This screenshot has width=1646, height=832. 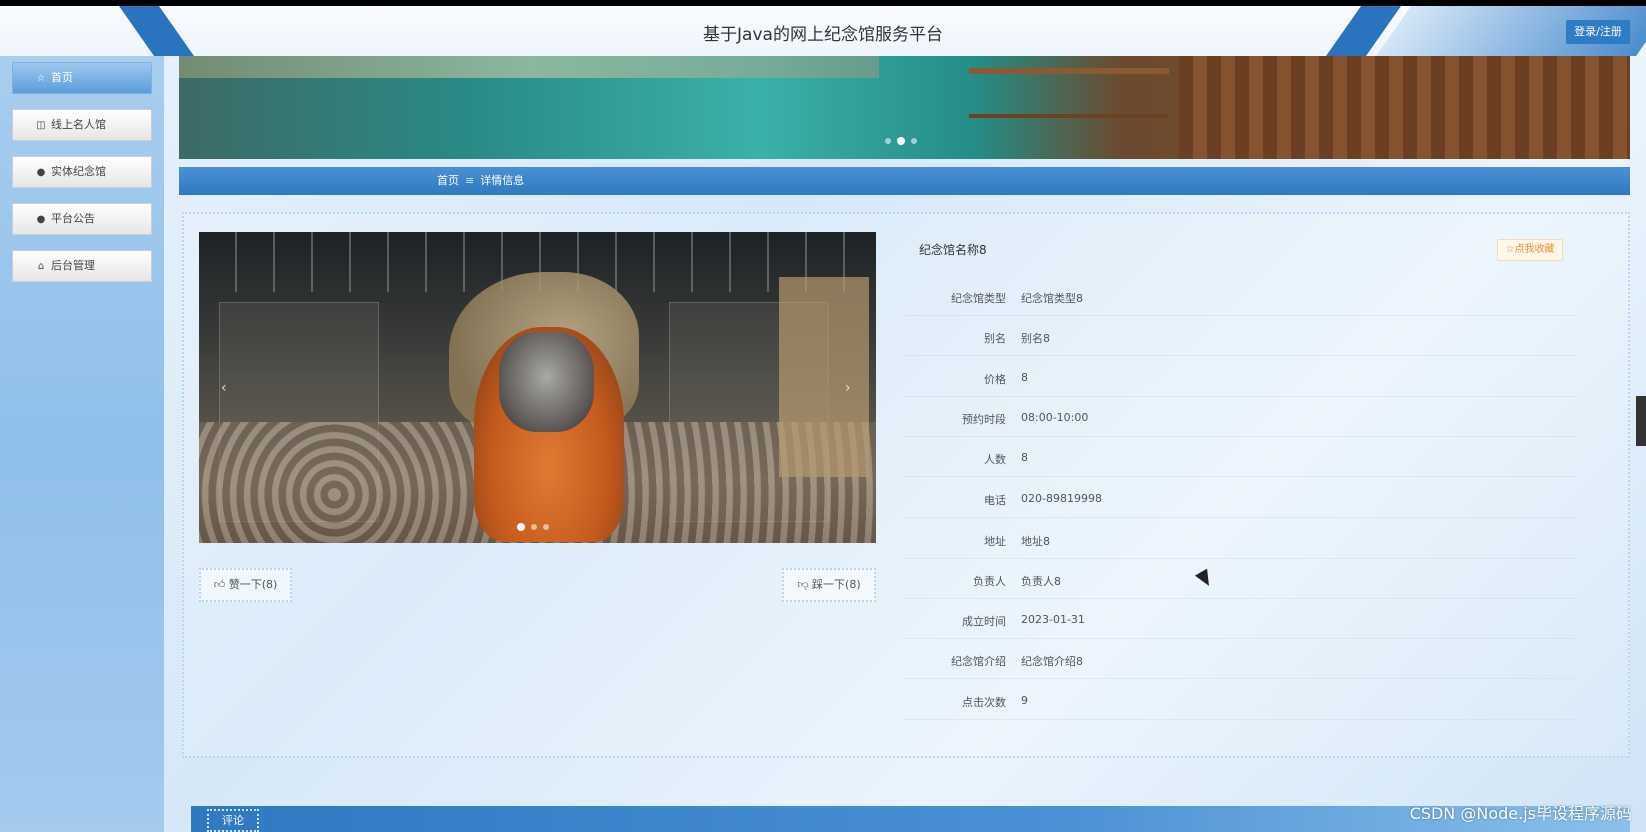 What do you see at coordinates (62, 77) in the screenshot?
I see `sidebar-item-label: 首页` at bounding box center [62, 77].